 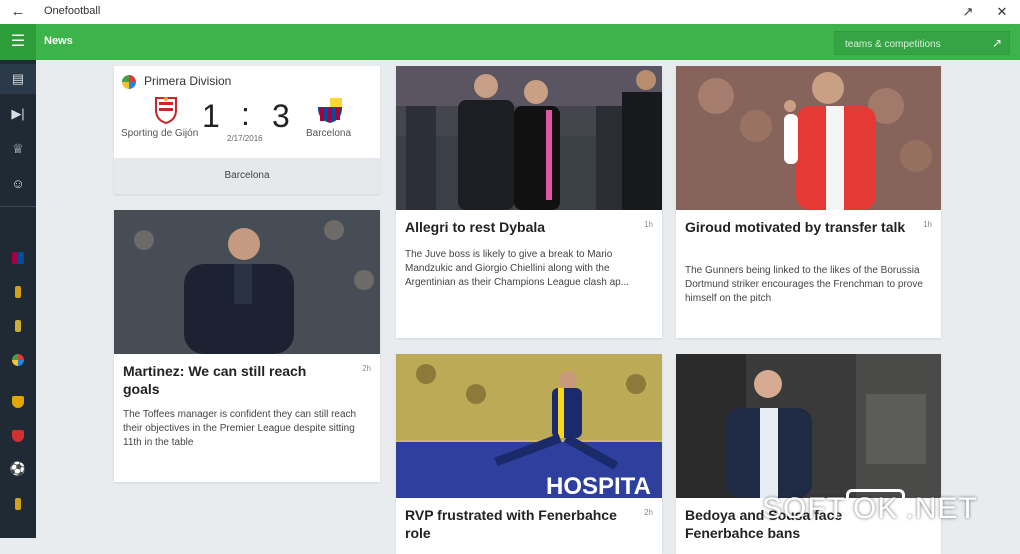 What do you see at coordinates (329, 110) in the screenshot?
I see `barcelona-crest-icon` at bounding box center [329, 110].